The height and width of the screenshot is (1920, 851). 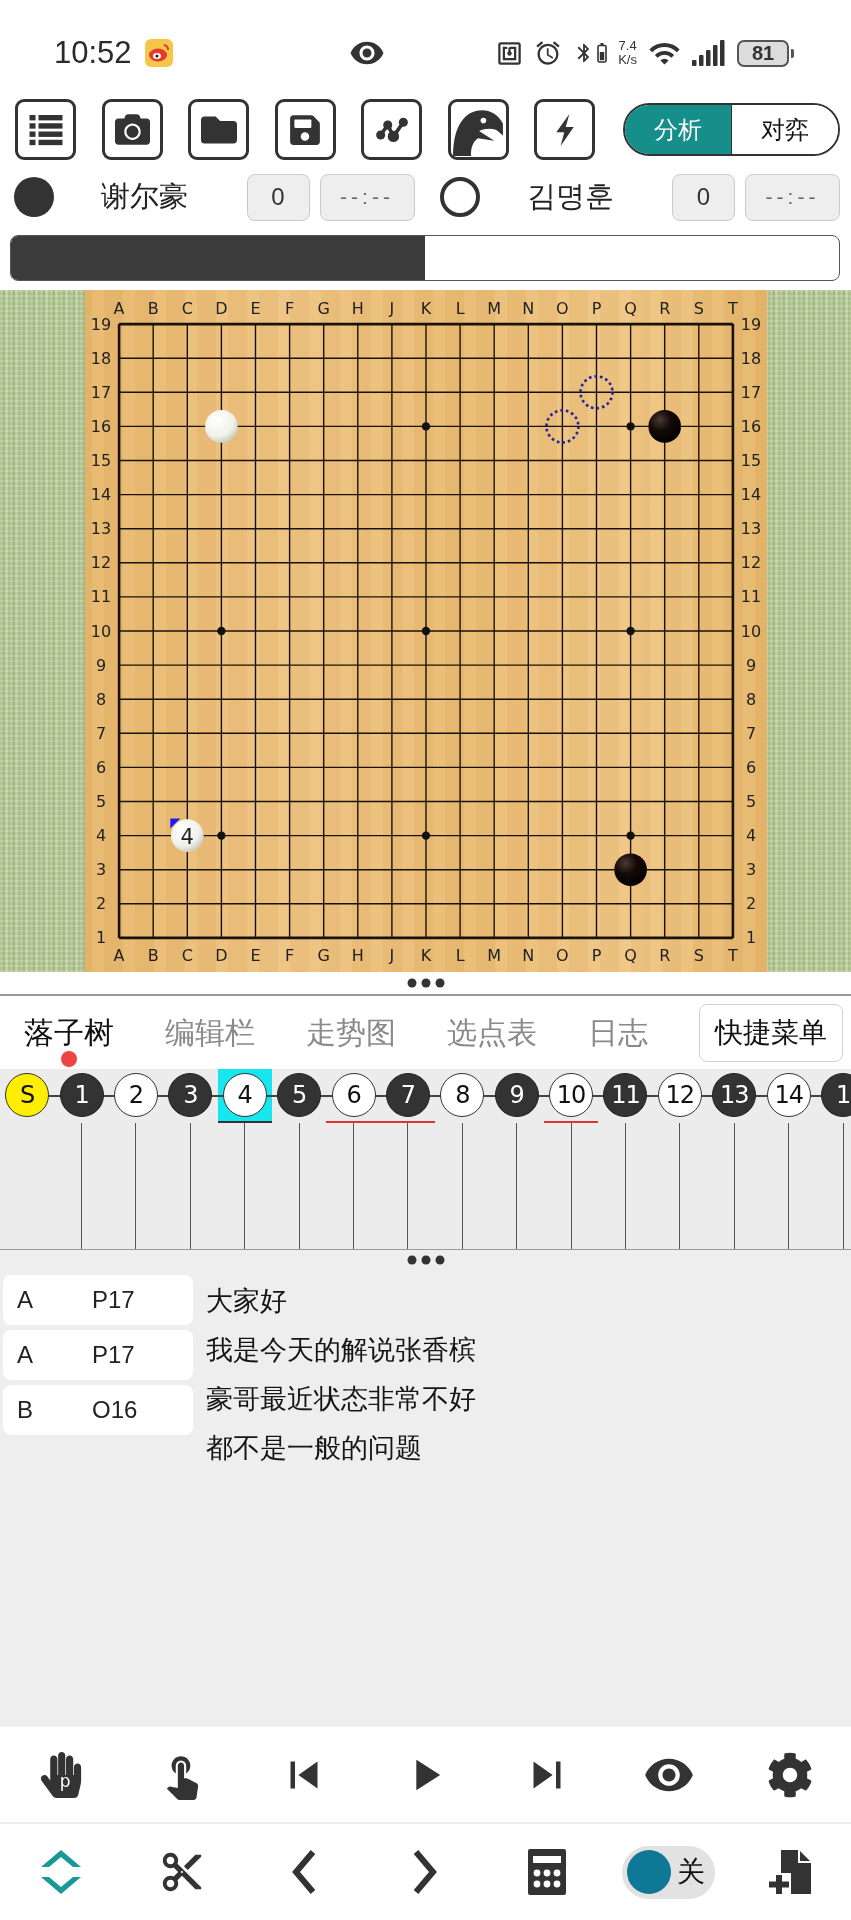 What do you see at coordinates (244, 1096) in the screenshot?
I see `move-node: 4` at bounding box center [244, 1096].